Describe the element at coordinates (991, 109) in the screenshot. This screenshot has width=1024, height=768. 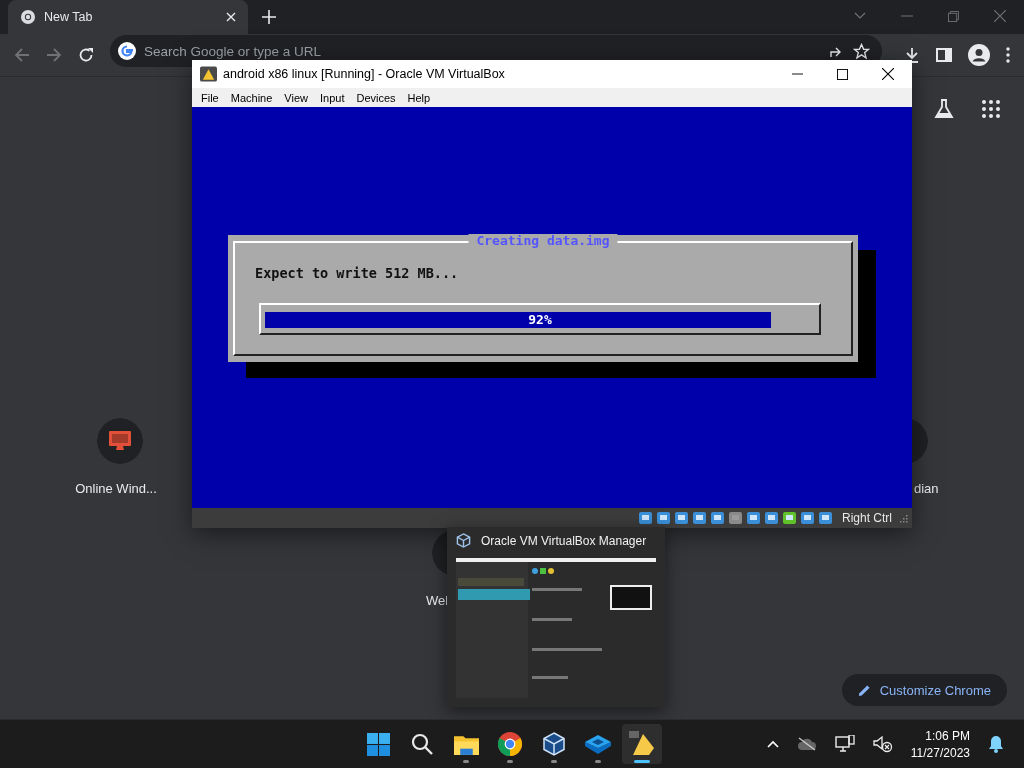
I see `apps-grid-icon` at that location.